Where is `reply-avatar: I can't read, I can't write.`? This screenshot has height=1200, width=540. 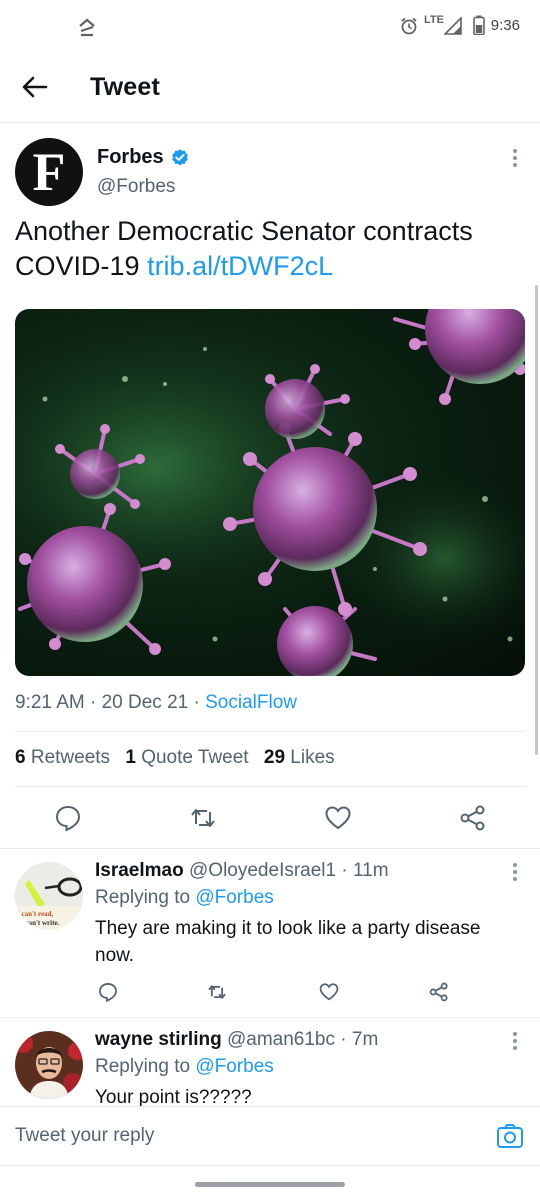
reply-avatar: I can't read, I can't write. is located at coordinates (49, 896).